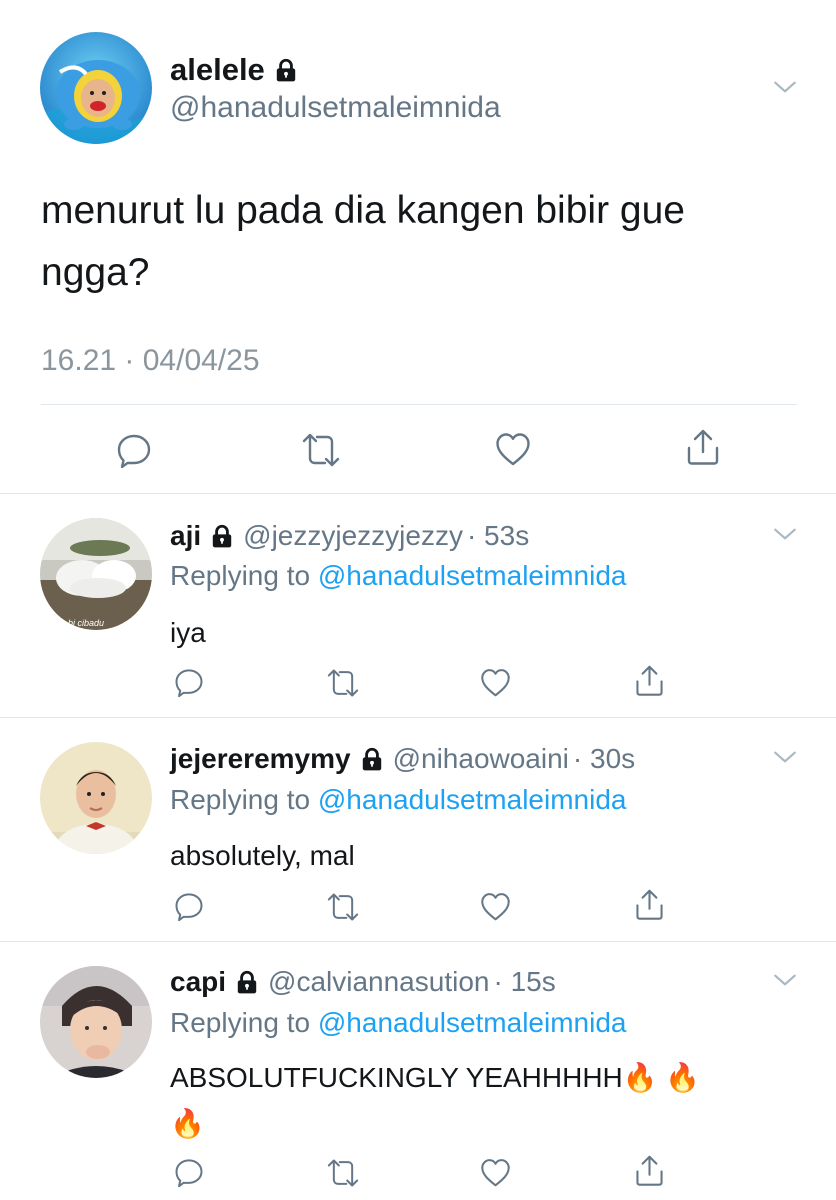 This screenshot has height=1200, width=836. Describe the element at coordinates (498, 535) in the screenshot. I see `reply-time: · 53s` at that location.